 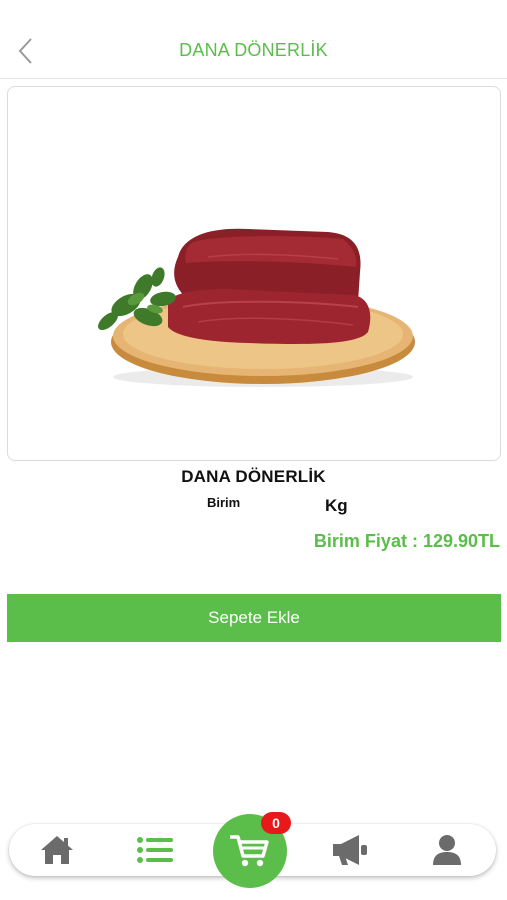 What do you see at coordinates (253, 50) in the screenshot?
I see `page-title: DANA DÖNERLİK` at bounding box center [253, 50].